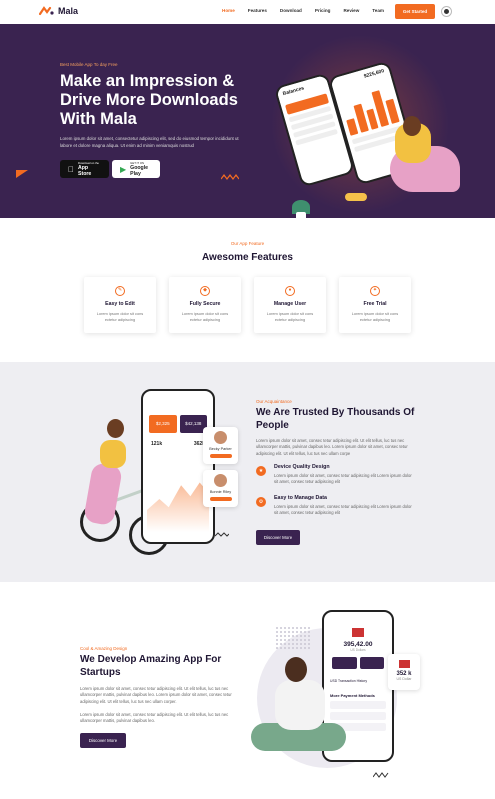  What do you see at coordinates (220, 449) in the screenshot?
I see `user-name: Becky Parker` at bounding box center [220, 449].